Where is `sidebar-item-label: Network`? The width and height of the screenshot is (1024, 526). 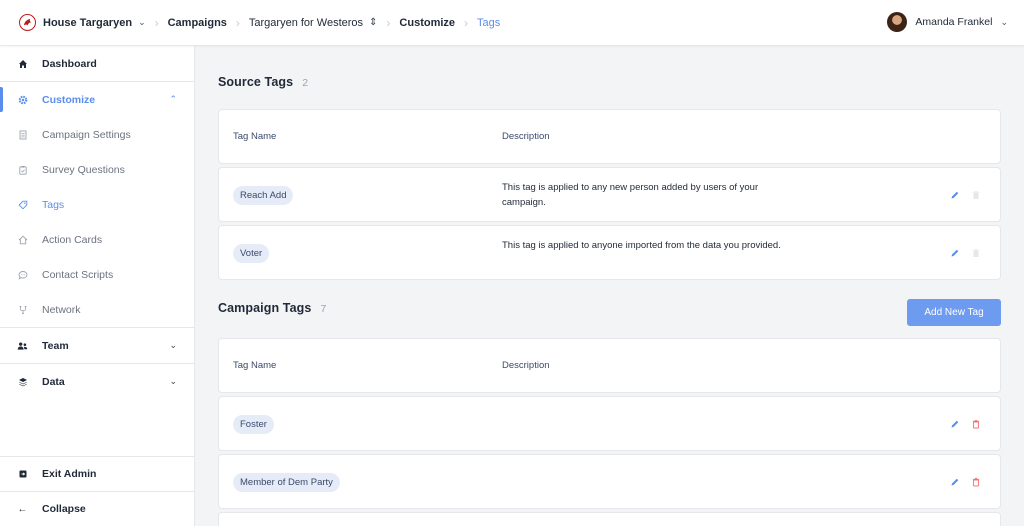
sidebar-item-label: Network is located at coordinates (61, 309).